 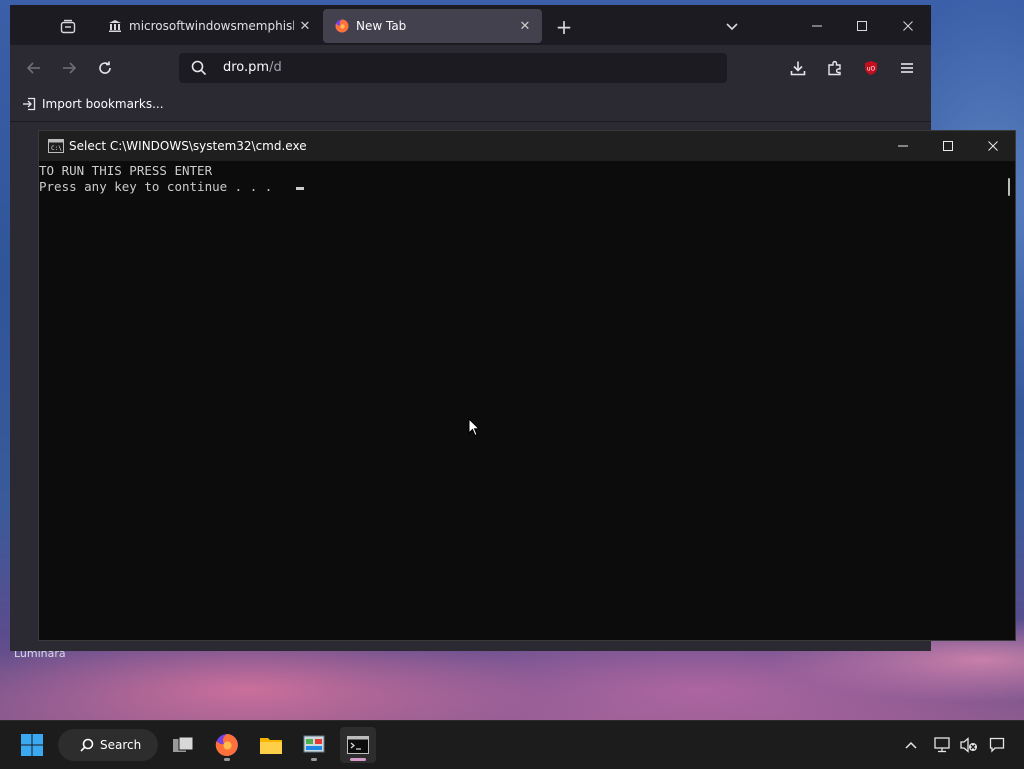 I want to click on start-button, so click(x=32, y=745).